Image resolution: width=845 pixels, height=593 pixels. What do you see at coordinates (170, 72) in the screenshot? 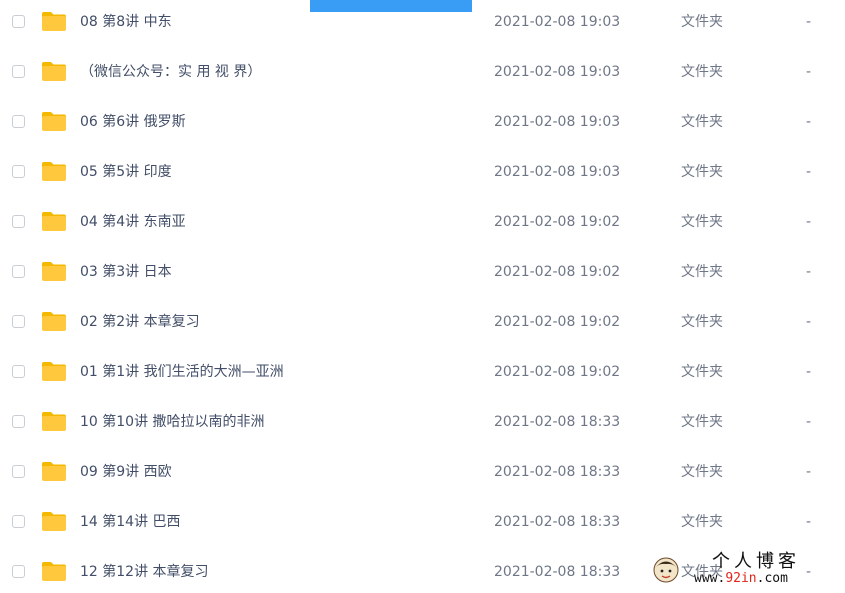
I see `file-name: （微信公众号：实 用 视 界）` at bounding box center [170, 72].